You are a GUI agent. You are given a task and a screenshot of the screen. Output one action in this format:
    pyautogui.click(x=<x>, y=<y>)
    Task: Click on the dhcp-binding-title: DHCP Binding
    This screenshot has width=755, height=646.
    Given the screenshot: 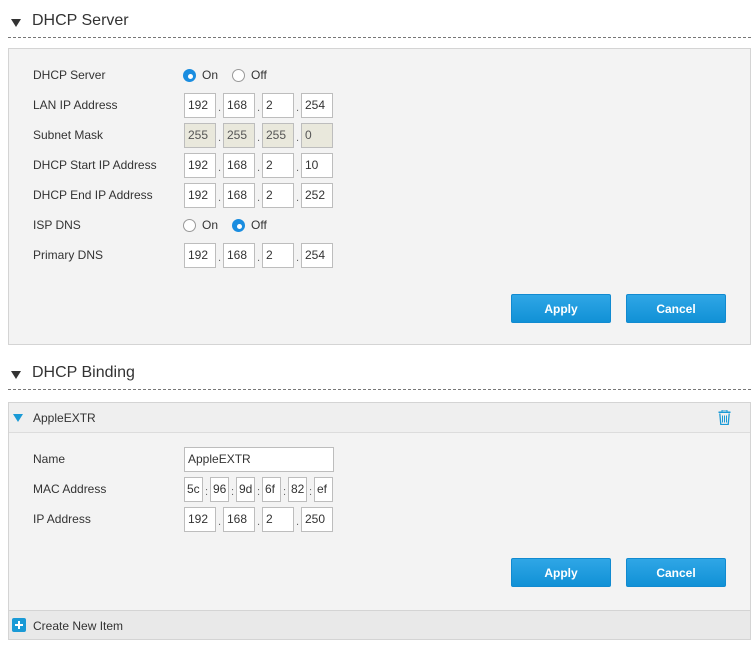 What is the action you would take?
    pyautogui.click(x=83, y=372)
    